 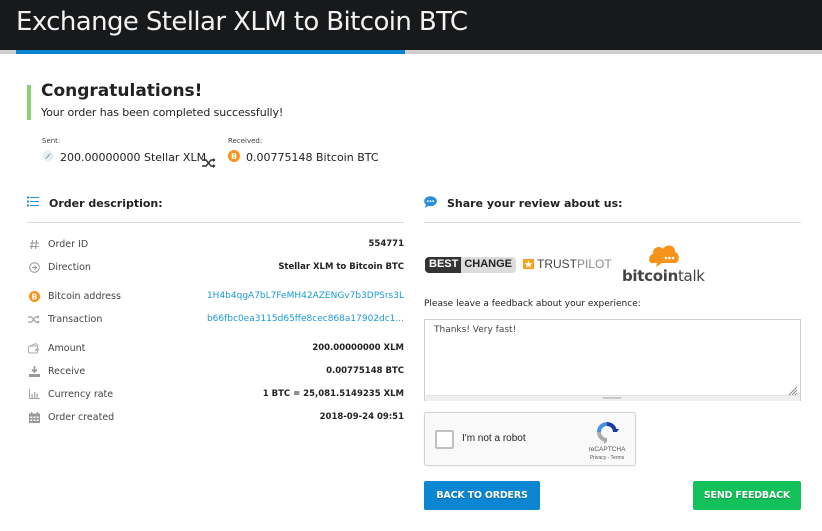 I want to click on received-summary: Received: B 0.00775148 Bitcoin BTC, so click(x=303, y=151).